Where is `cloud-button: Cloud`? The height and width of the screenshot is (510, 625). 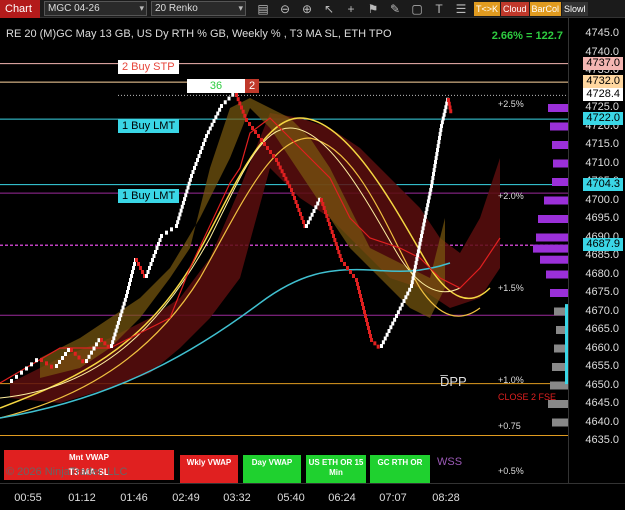
cloud-button: Cloud is located at coordinates (515, 8).